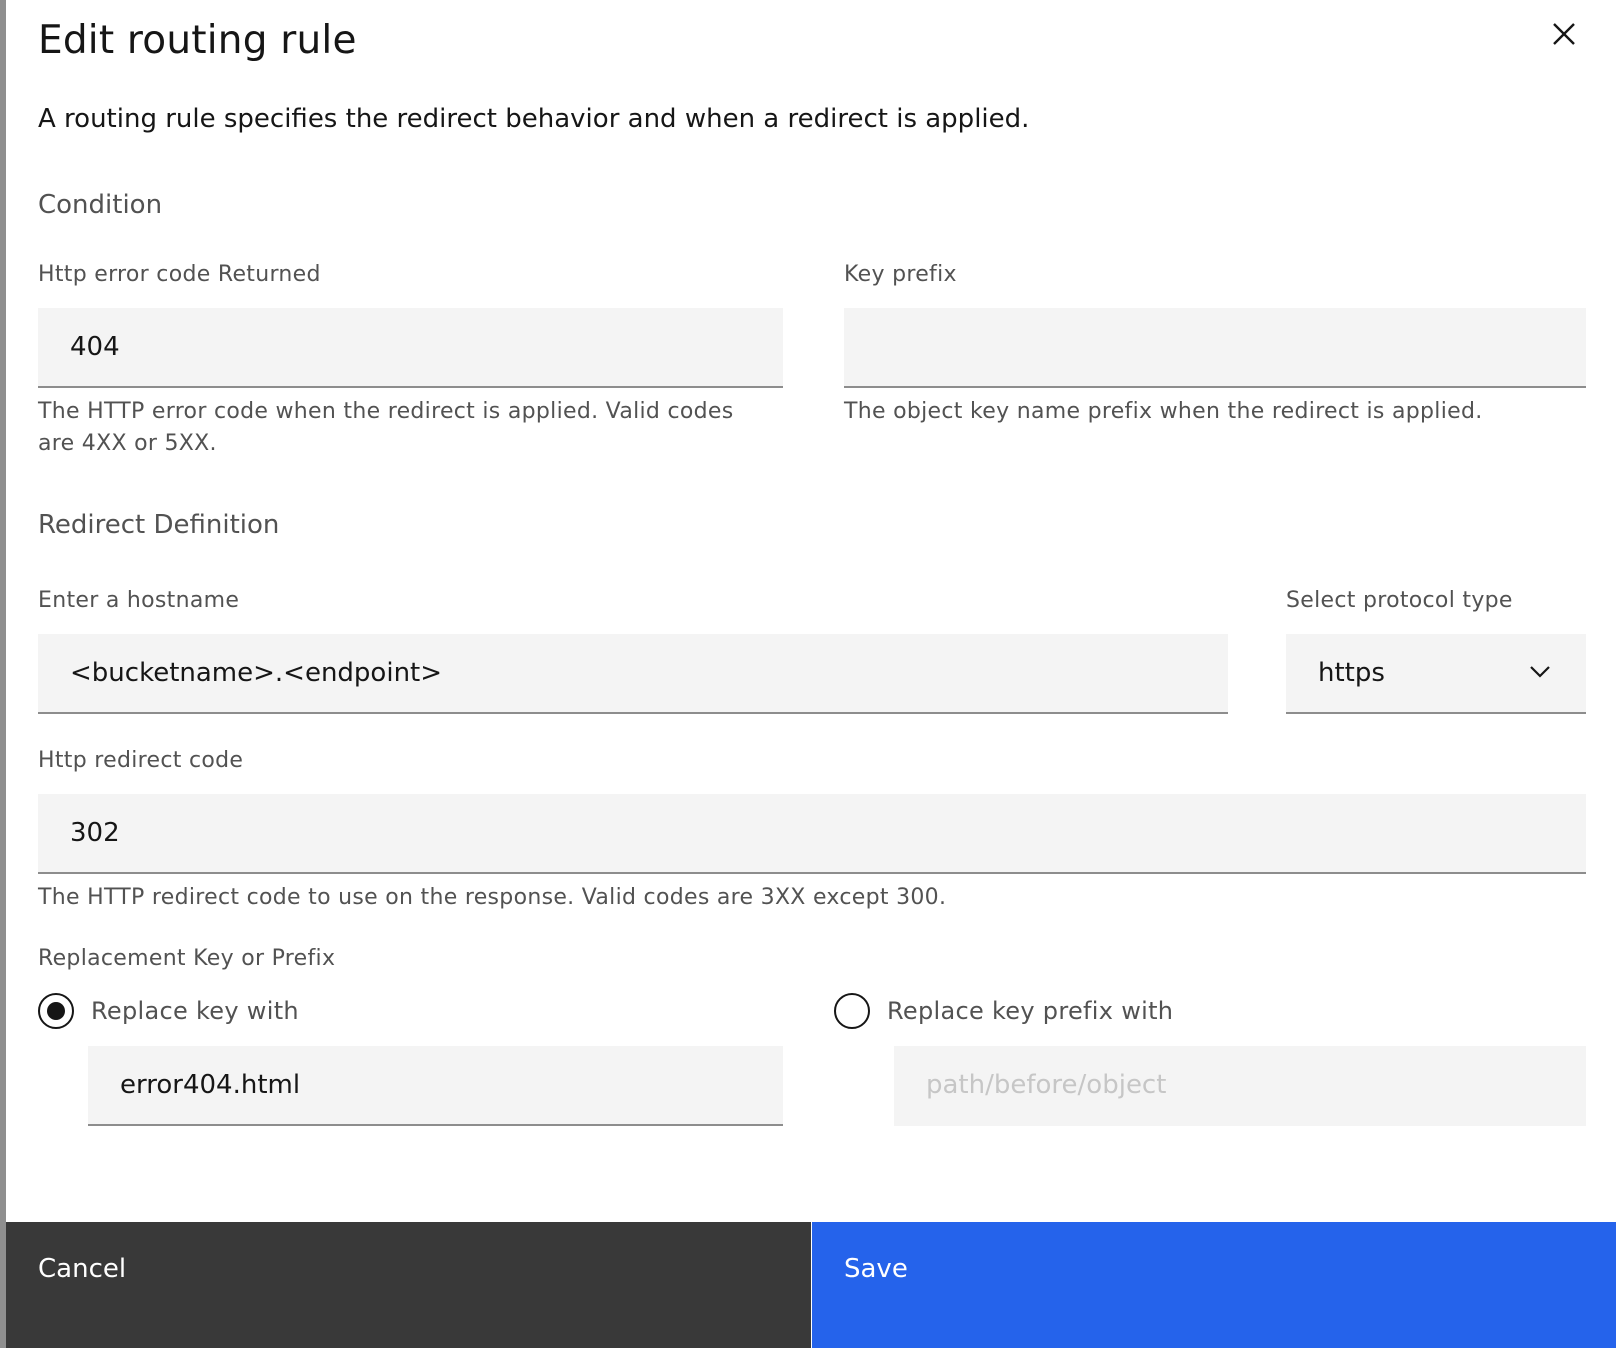 The image size is (1616, 1348). Describe the element at coordinates (139, 600) in the screenshot. I see `hostname-label: Enter a hostname` at that location.